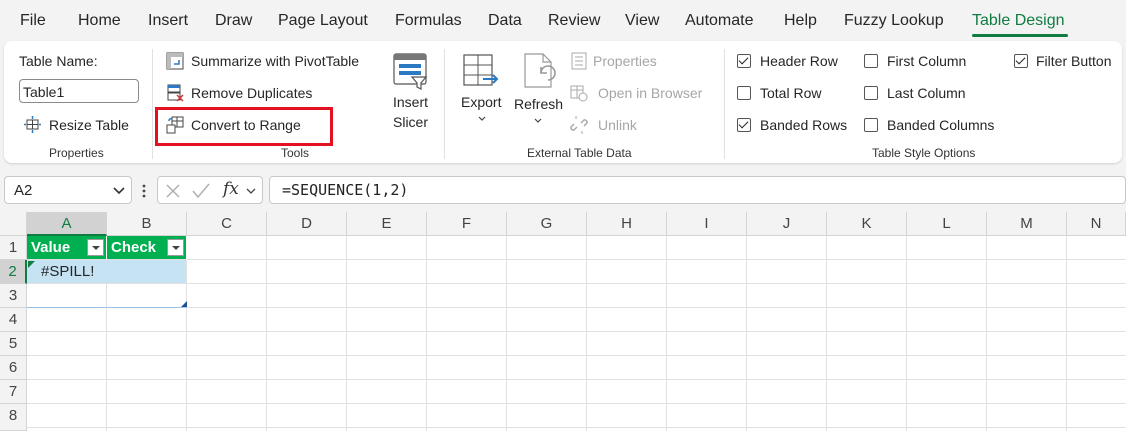  I want to click on summarize-pivottable-button: Summarize with PivotTable, so click(271, 61).